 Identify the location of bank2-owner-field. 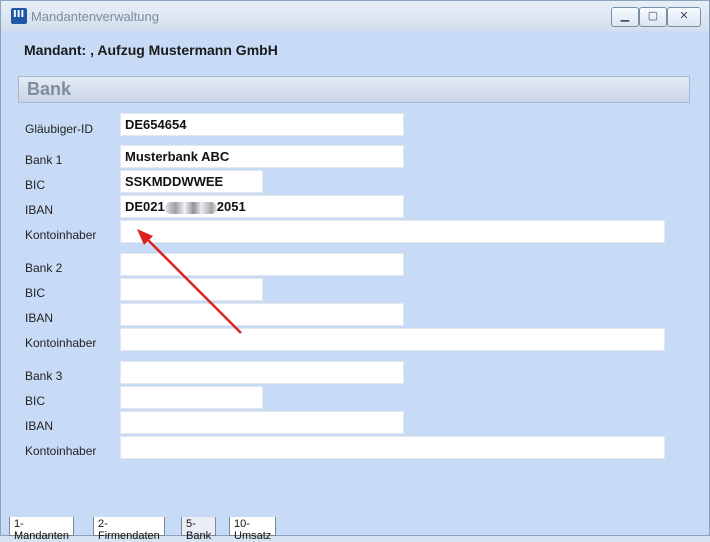
(392, 339).